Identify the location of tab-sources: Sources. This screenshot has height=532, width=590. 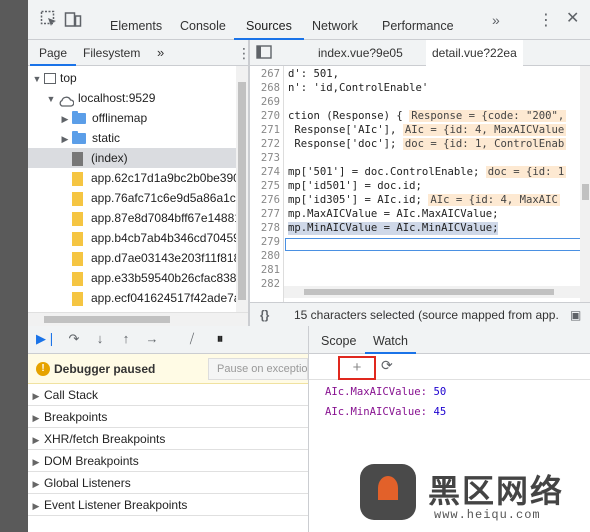
(269, 20).